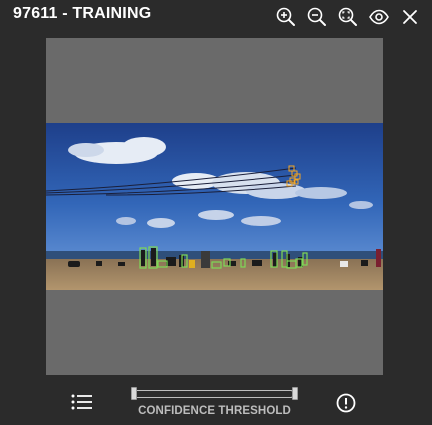  I want to click on slider-track, so click(214, 394).